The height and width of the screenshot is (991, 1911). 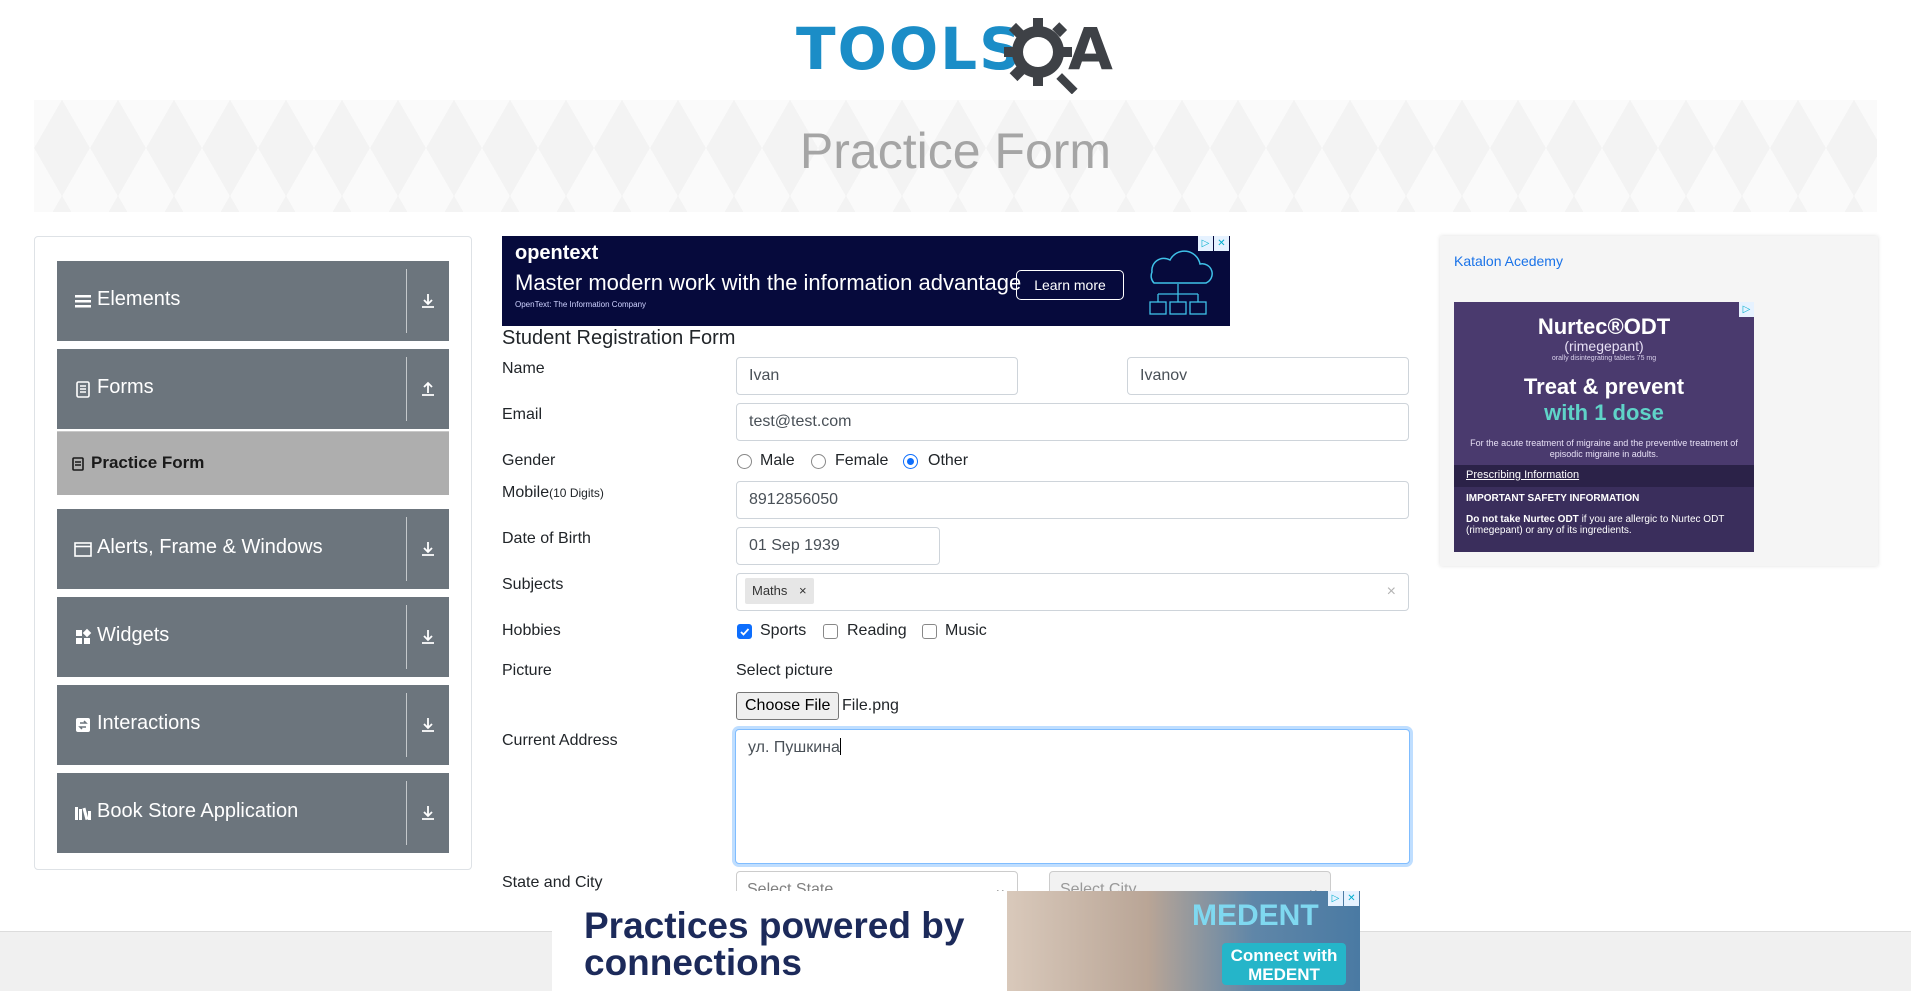 I want to click on selected-file-name: File.png, so click(x=870, y=705).